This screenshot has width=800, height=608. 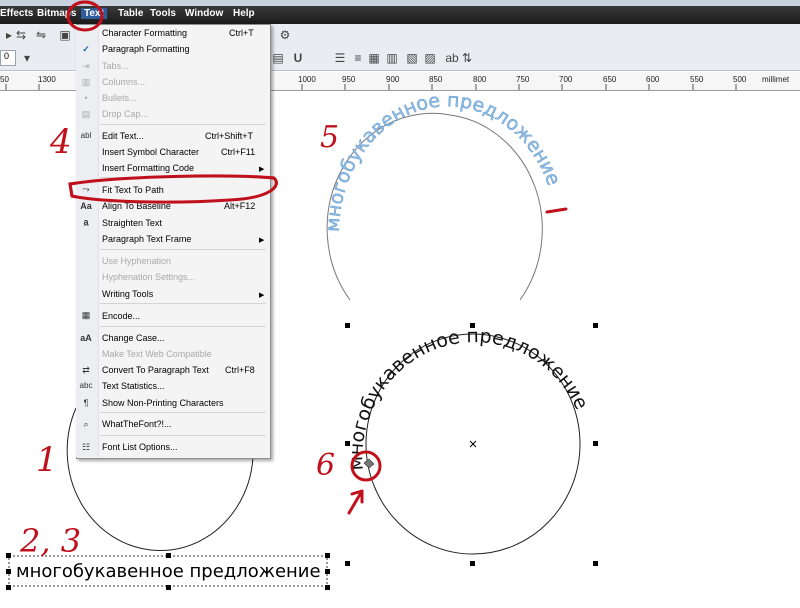 What do you see at coordinates (132, 223) in the screenshot?
I see `menu-item-straighten-text: Straighten Text` at bounding box center [132, 223].